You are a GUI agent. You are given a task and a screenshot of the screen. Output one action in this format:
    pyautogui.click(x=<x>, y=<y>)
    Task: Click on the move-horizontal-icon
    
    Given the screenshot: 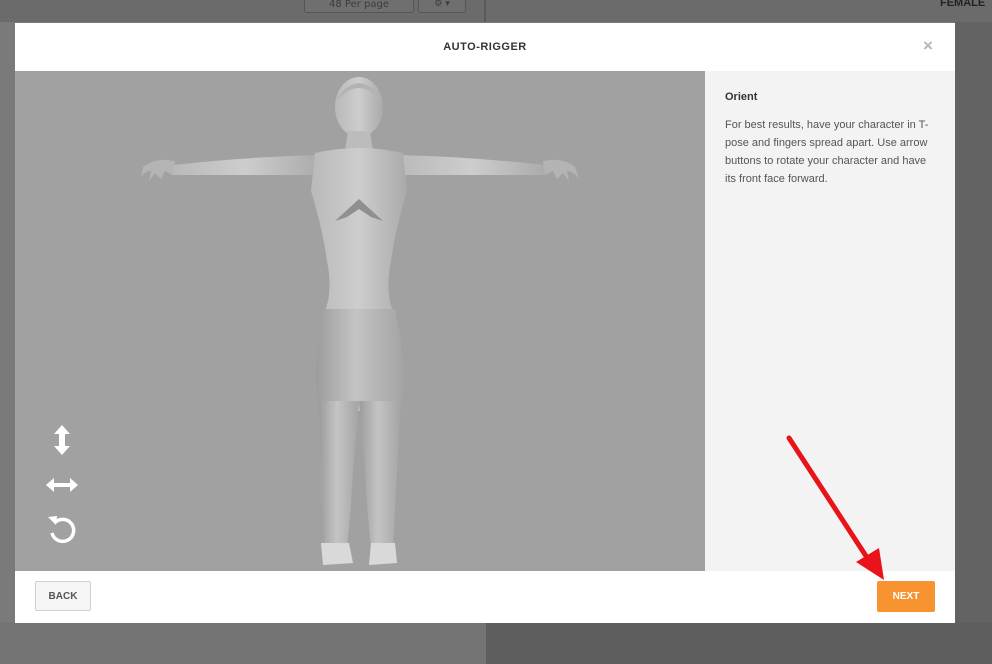 What is the action you would take?
    pyautogui.click(x=62, y=485)
    